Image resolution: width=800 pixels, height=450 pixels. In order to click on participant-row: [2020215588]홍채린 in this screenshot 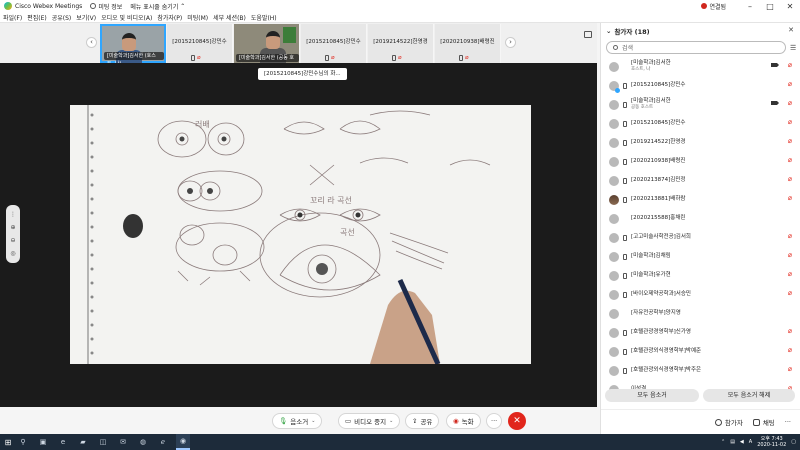, I will do `click(700, 218)`.